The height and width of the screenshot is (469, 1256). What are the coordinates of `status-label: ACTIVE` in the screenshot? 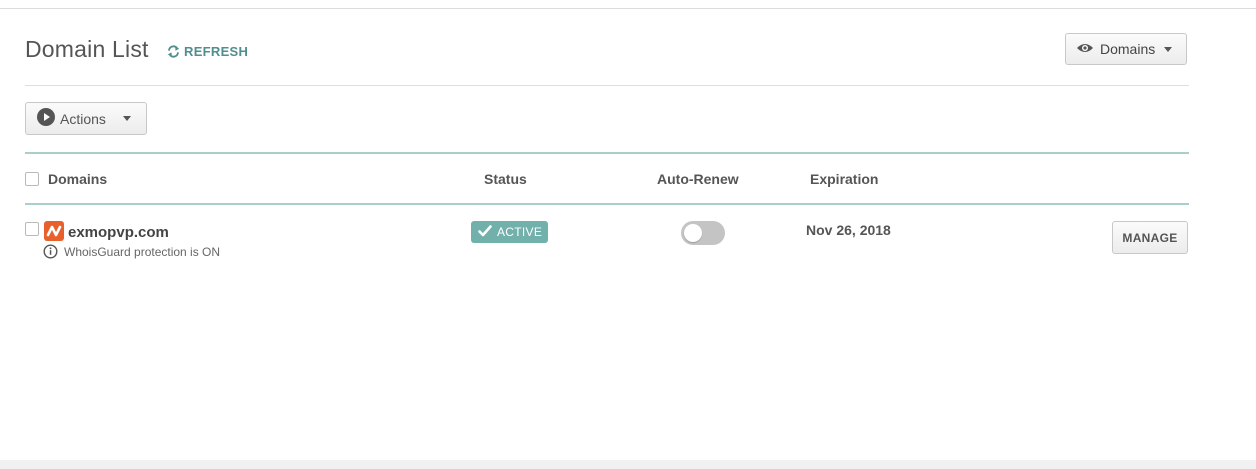 It's located at (520, 232).